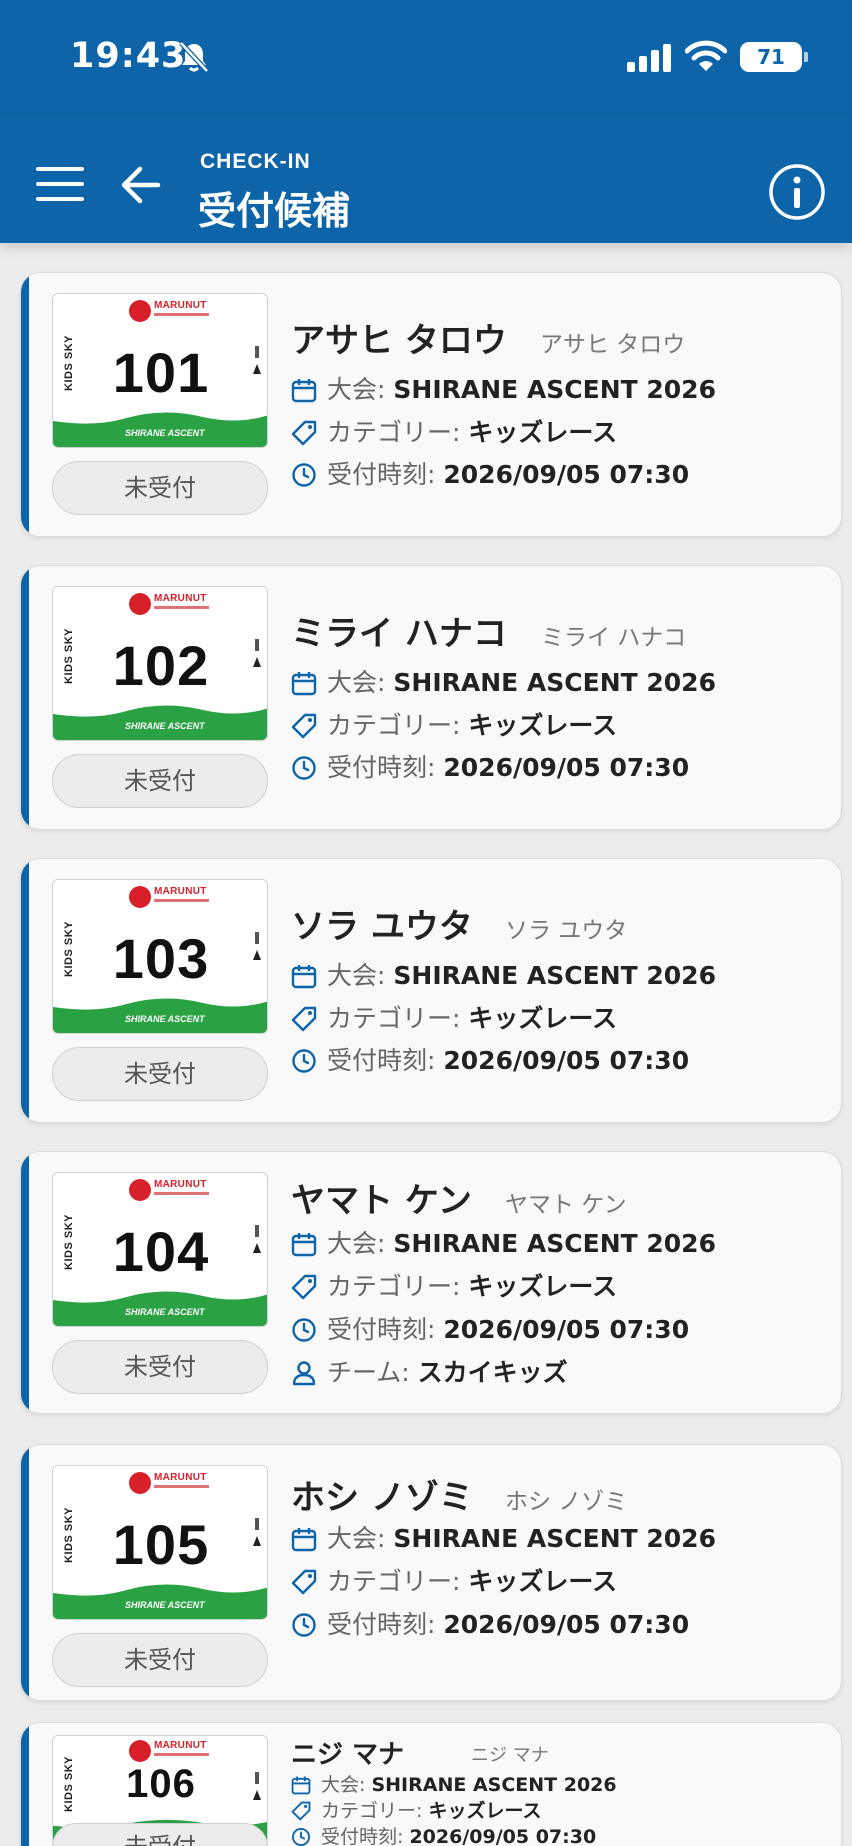  I want to click on entrant-name: ソラ ユウタ, so click(382, 927).